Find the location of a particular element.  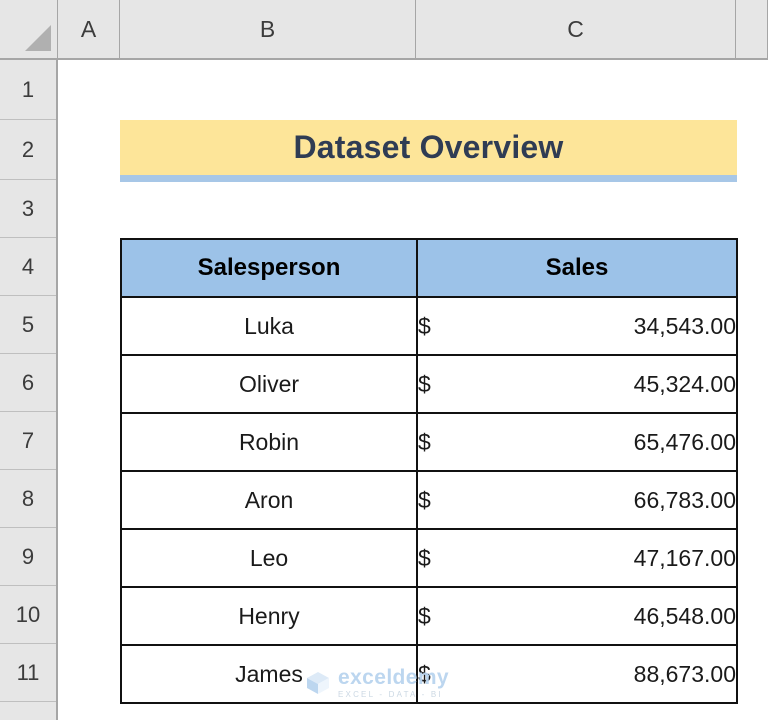

row-header-1: 1 is located at coordinates (28, 90).